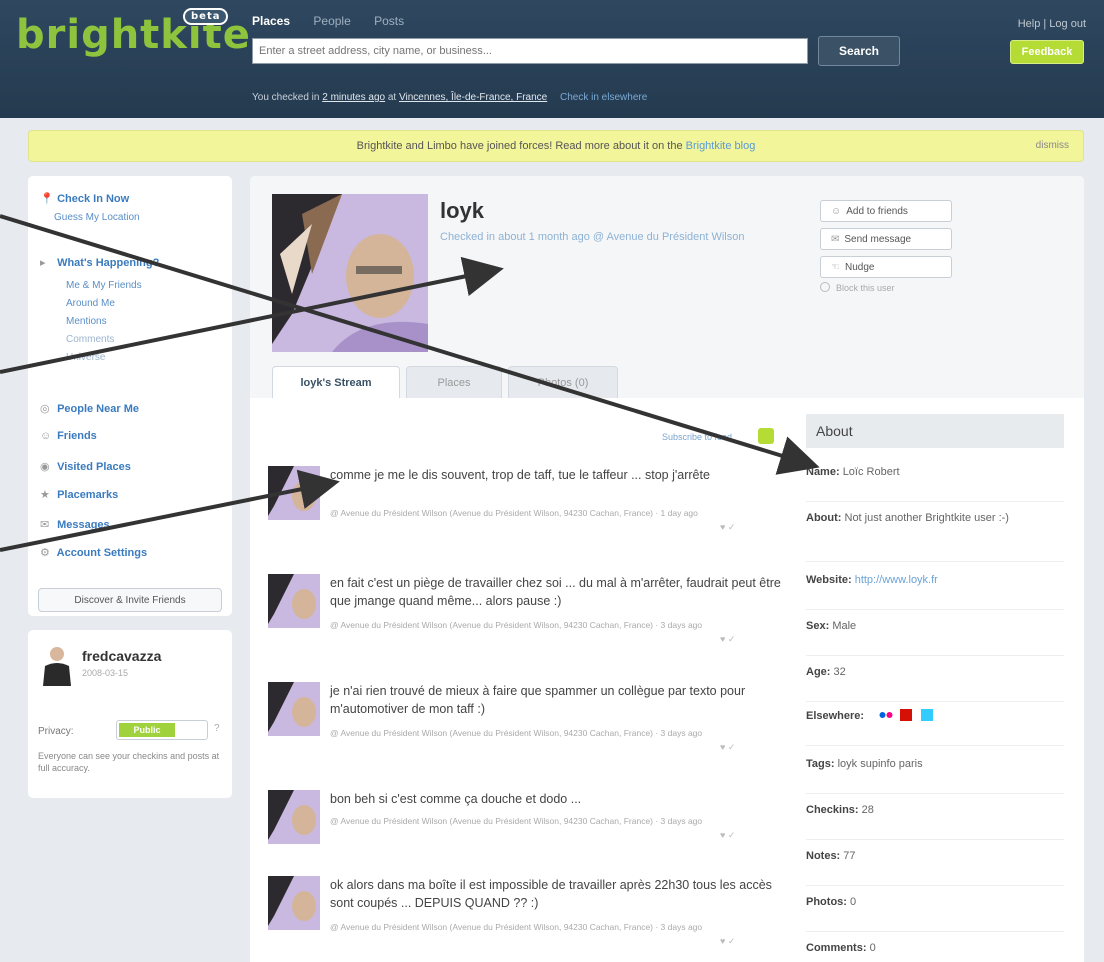 The height and width of the screenshot is (962, 1104). I want to click on person-icon, so click(57, 666).